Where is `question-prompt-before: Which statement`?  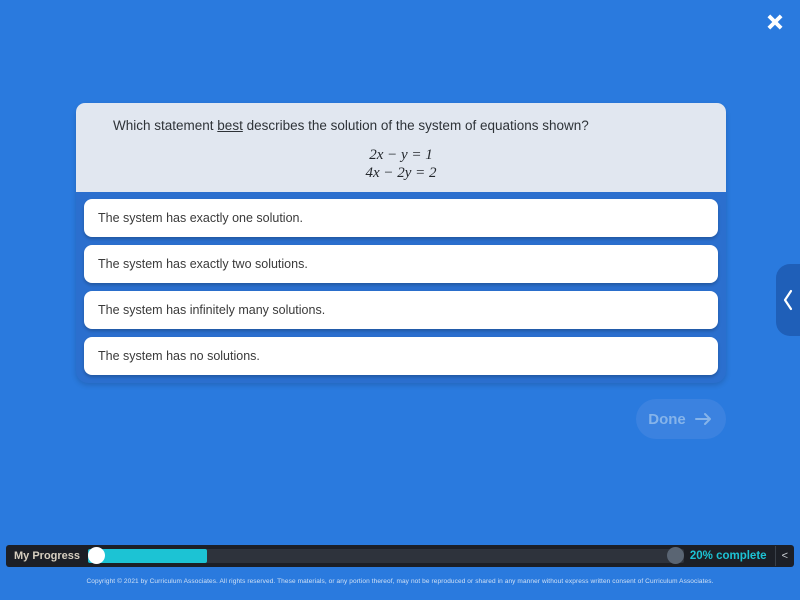 question-prompt-before: Which statement is located at coordinates (165, 125).